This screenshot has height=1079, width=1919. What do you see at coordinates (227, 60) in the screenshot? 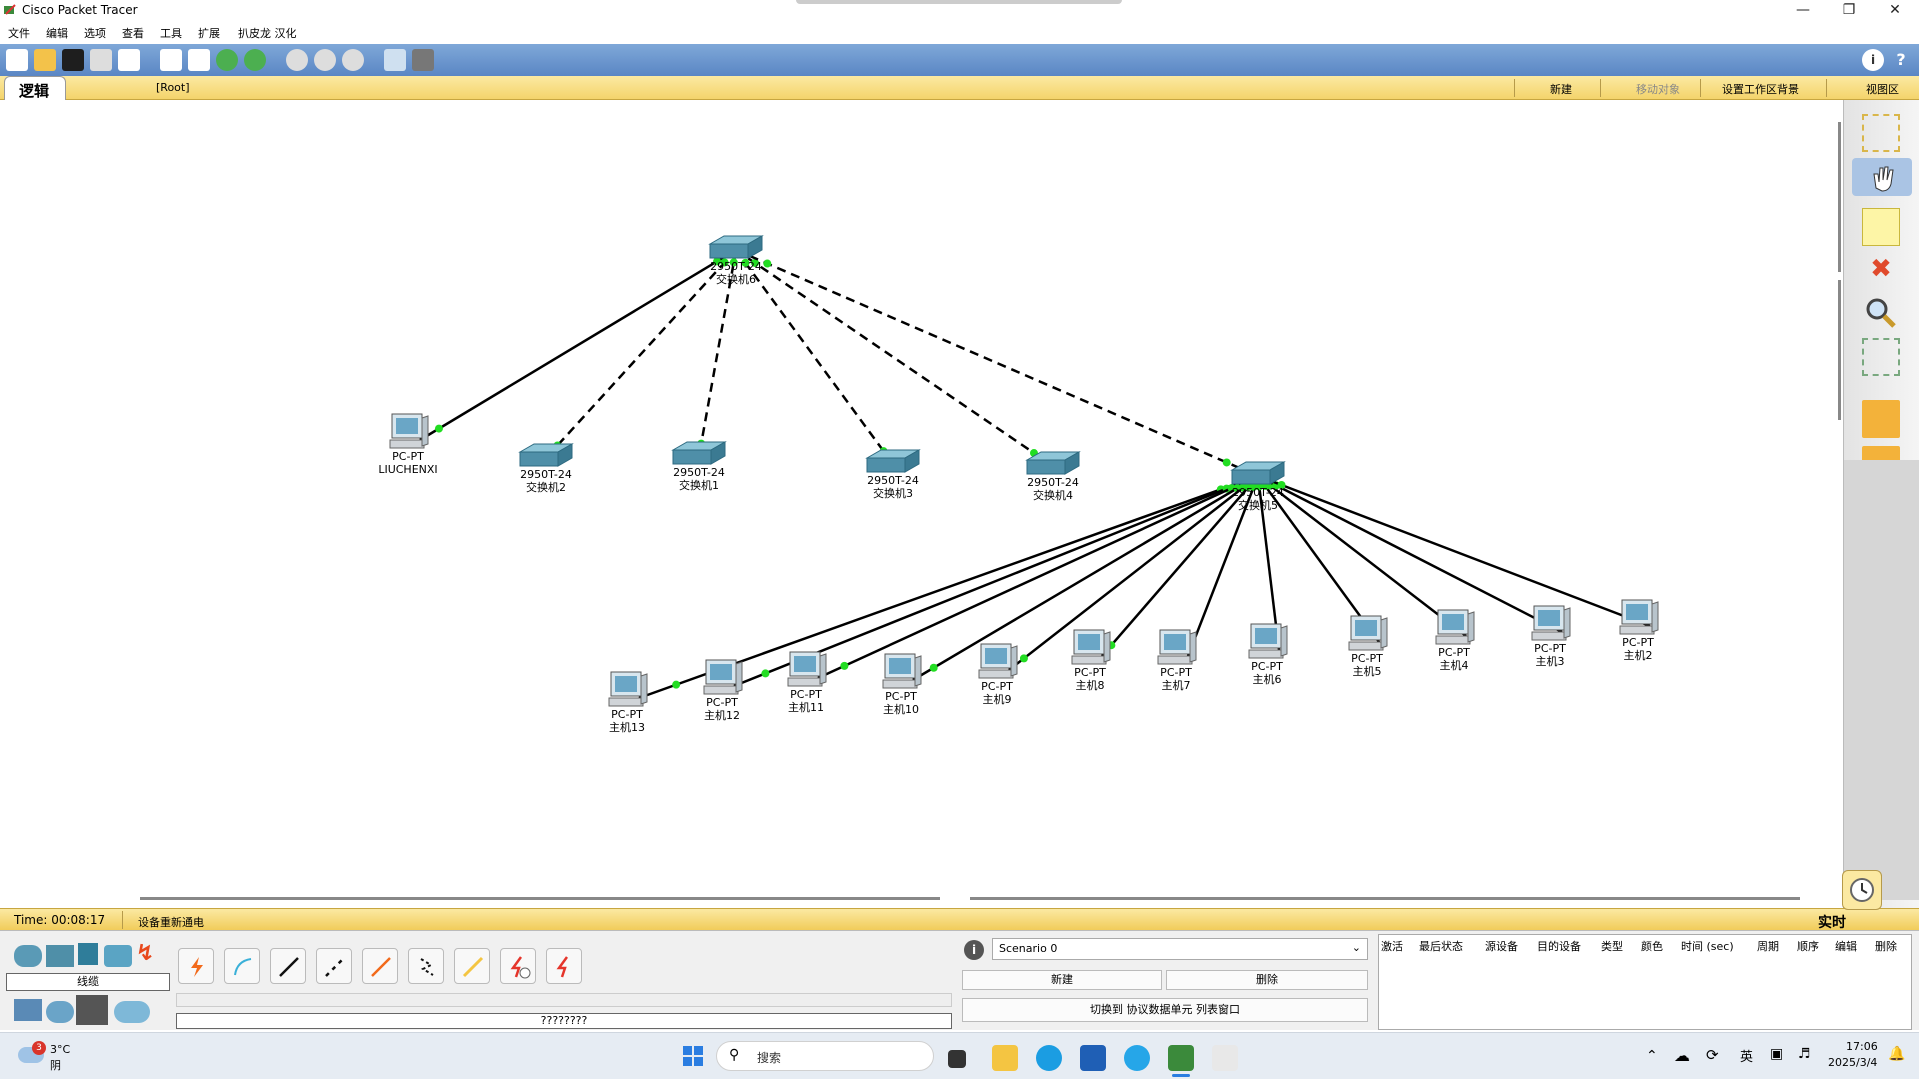
I see `undo-icon` at bounding box center [227, 60].